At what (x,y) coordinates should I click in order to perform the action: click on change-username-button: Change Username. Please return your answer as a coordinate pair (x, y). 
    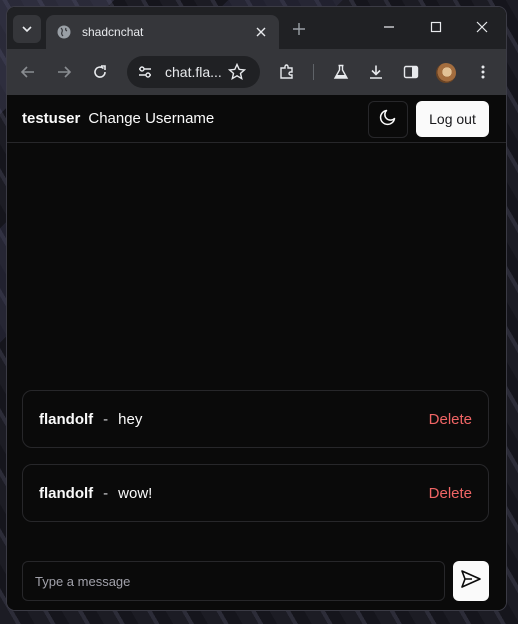
    Looking at the image, I should click on (151, 118).